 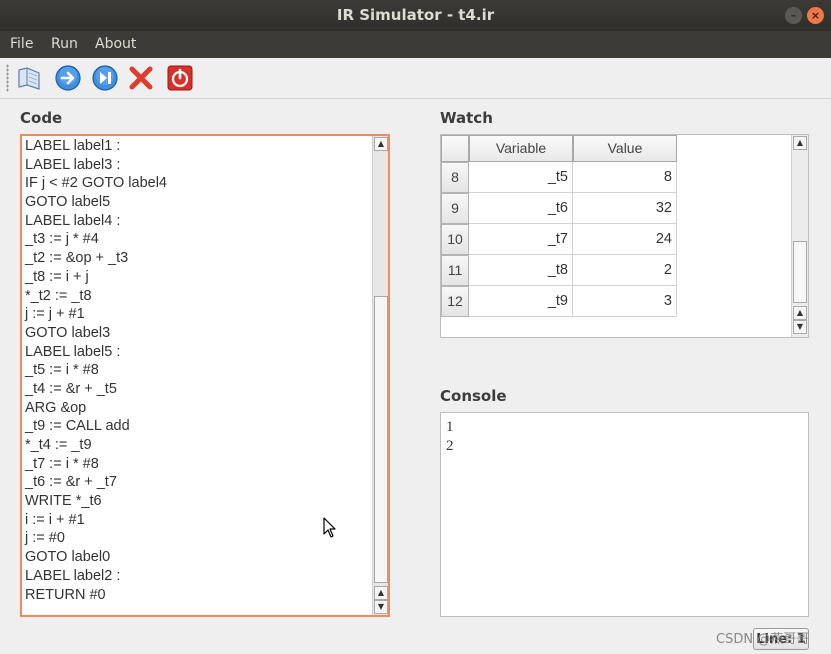 I want to click on step-icon, so click(x=105, y=78).